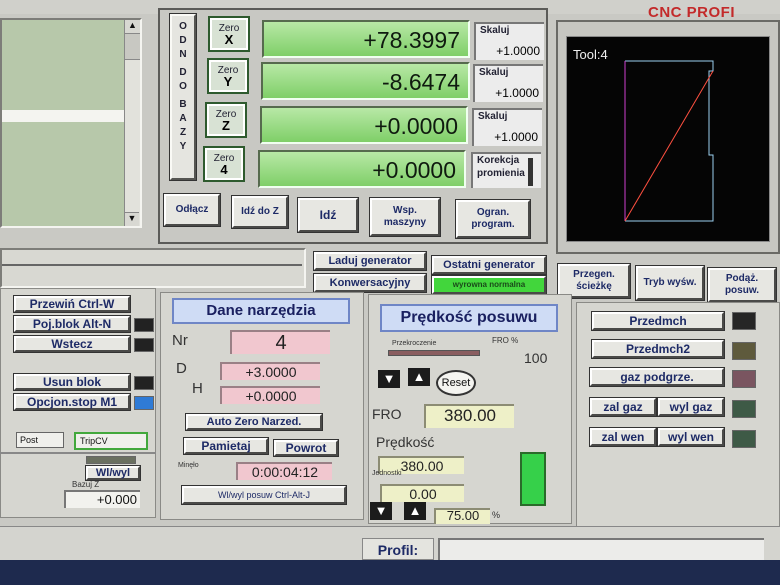 The height and width of the screenshot is (585, 780). What do you see at coordinates (505, 340) in the screenshot?
I see `fro-percent-label: FRO %` at bounding box center [505, 340].